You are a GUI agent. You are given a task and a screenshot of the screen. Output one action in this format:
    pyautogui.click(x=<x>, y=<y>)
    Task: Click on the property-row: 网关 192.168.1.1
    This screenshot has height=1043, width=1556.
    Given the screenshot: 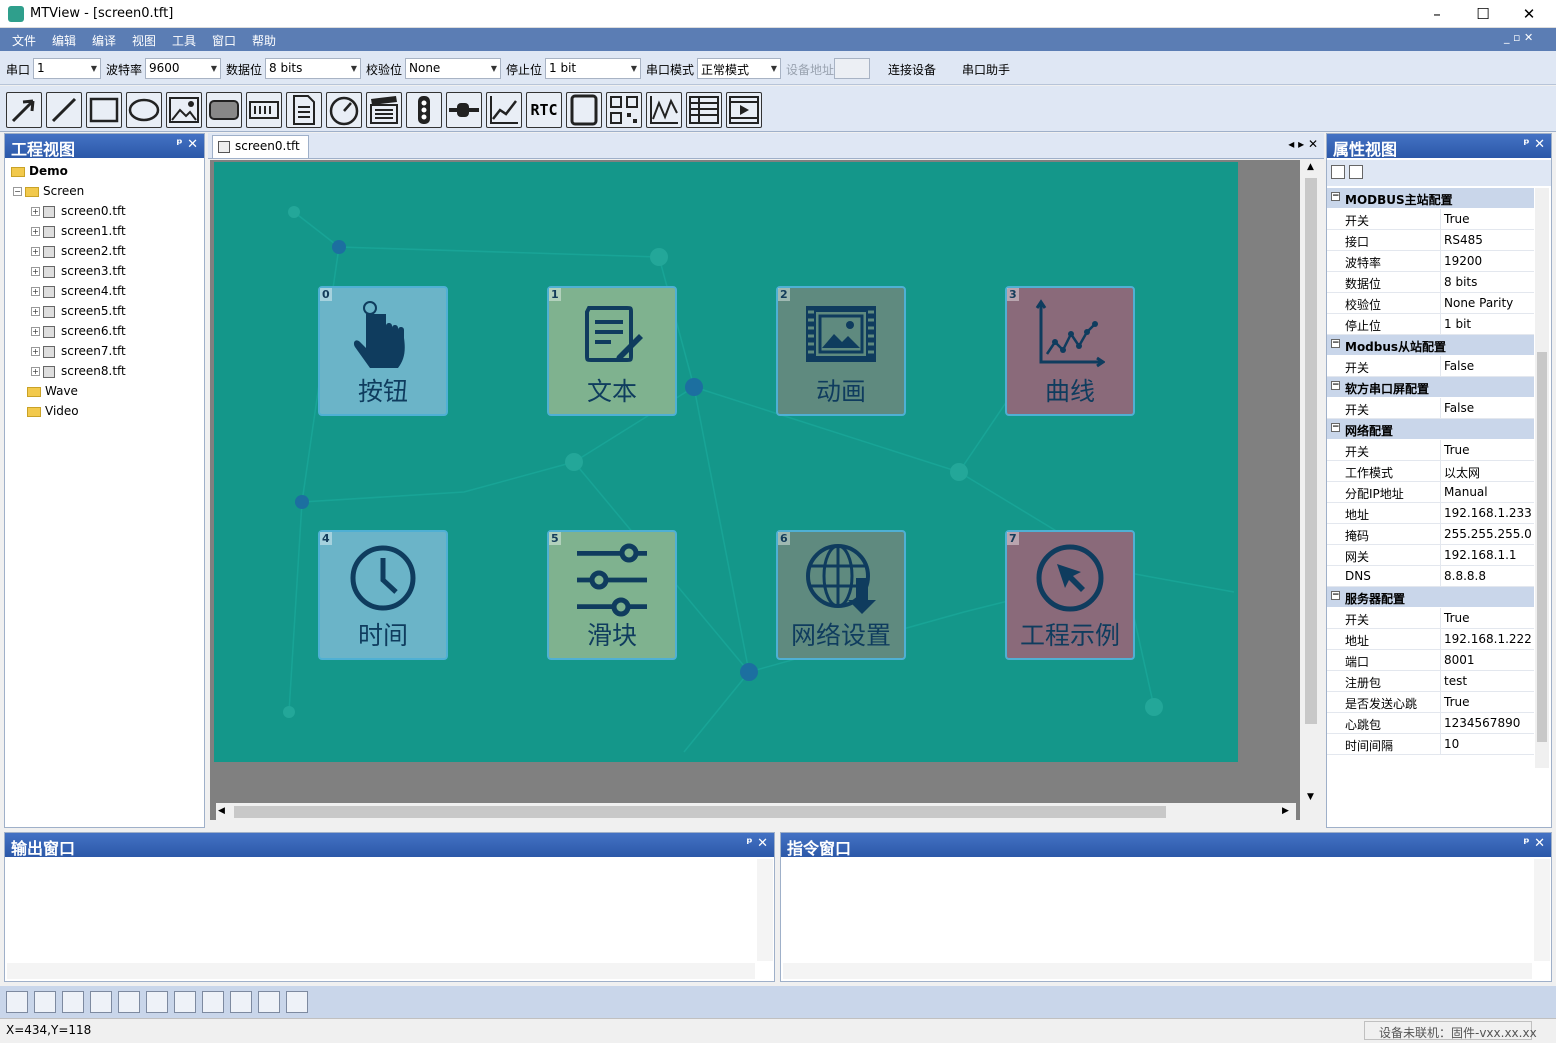 What is the action you would take?
    pyautogui.click(x=1430, y=555)
    